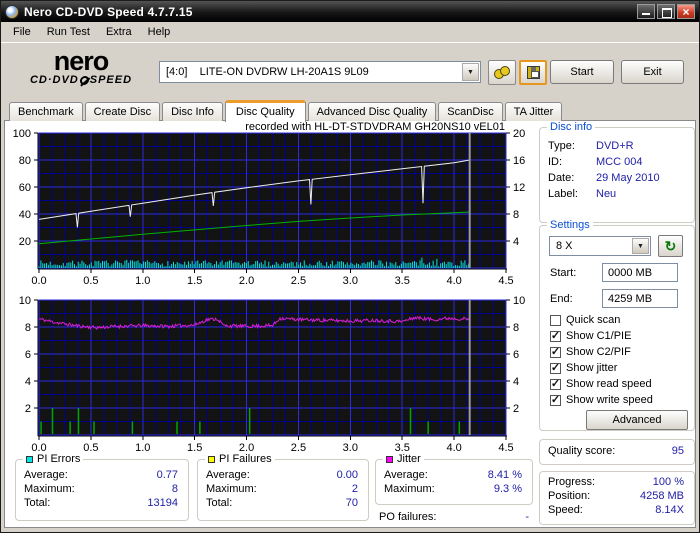 This screenshot has width=700, height=533. Describe the element at coordinates (409, 459) in the screenshot. I see `jitter-title: Jitter` at that location.